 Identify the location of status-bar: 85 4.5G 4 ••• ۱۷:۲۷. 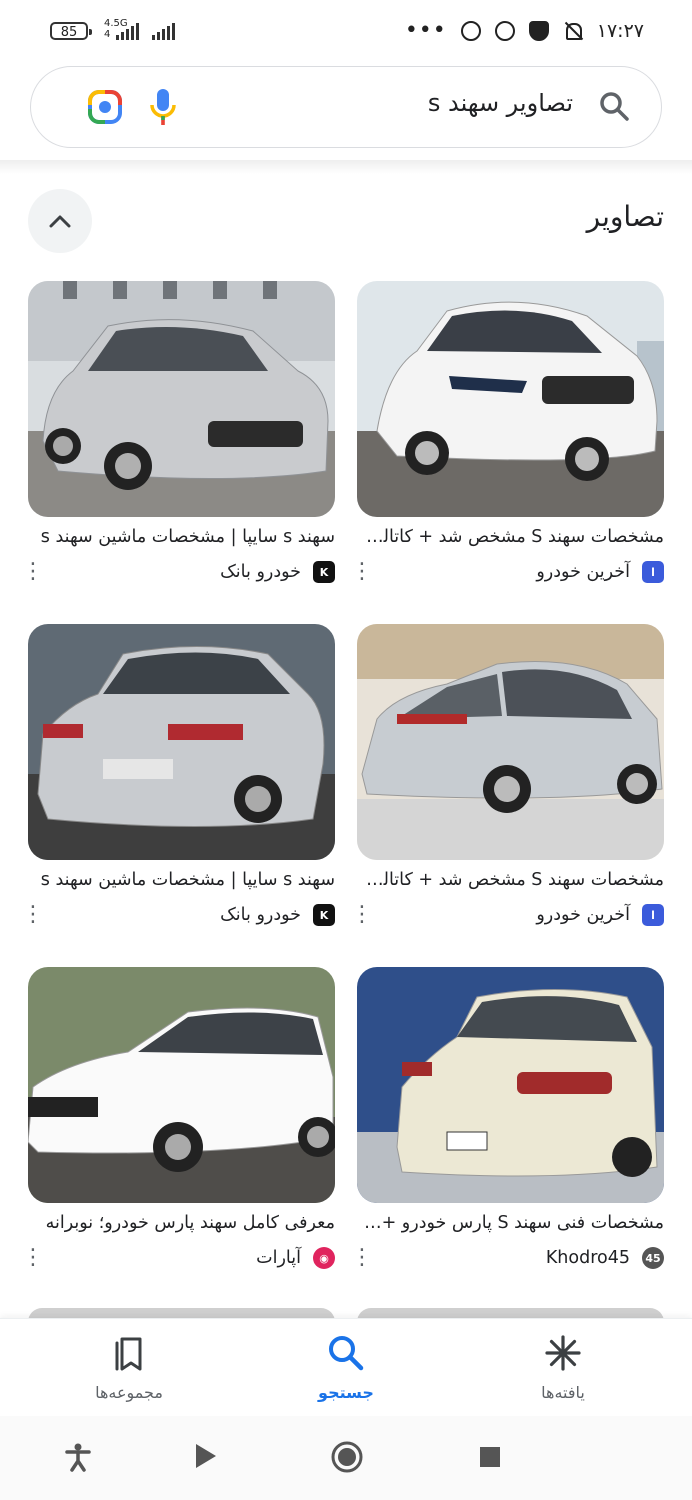
(346, 31).